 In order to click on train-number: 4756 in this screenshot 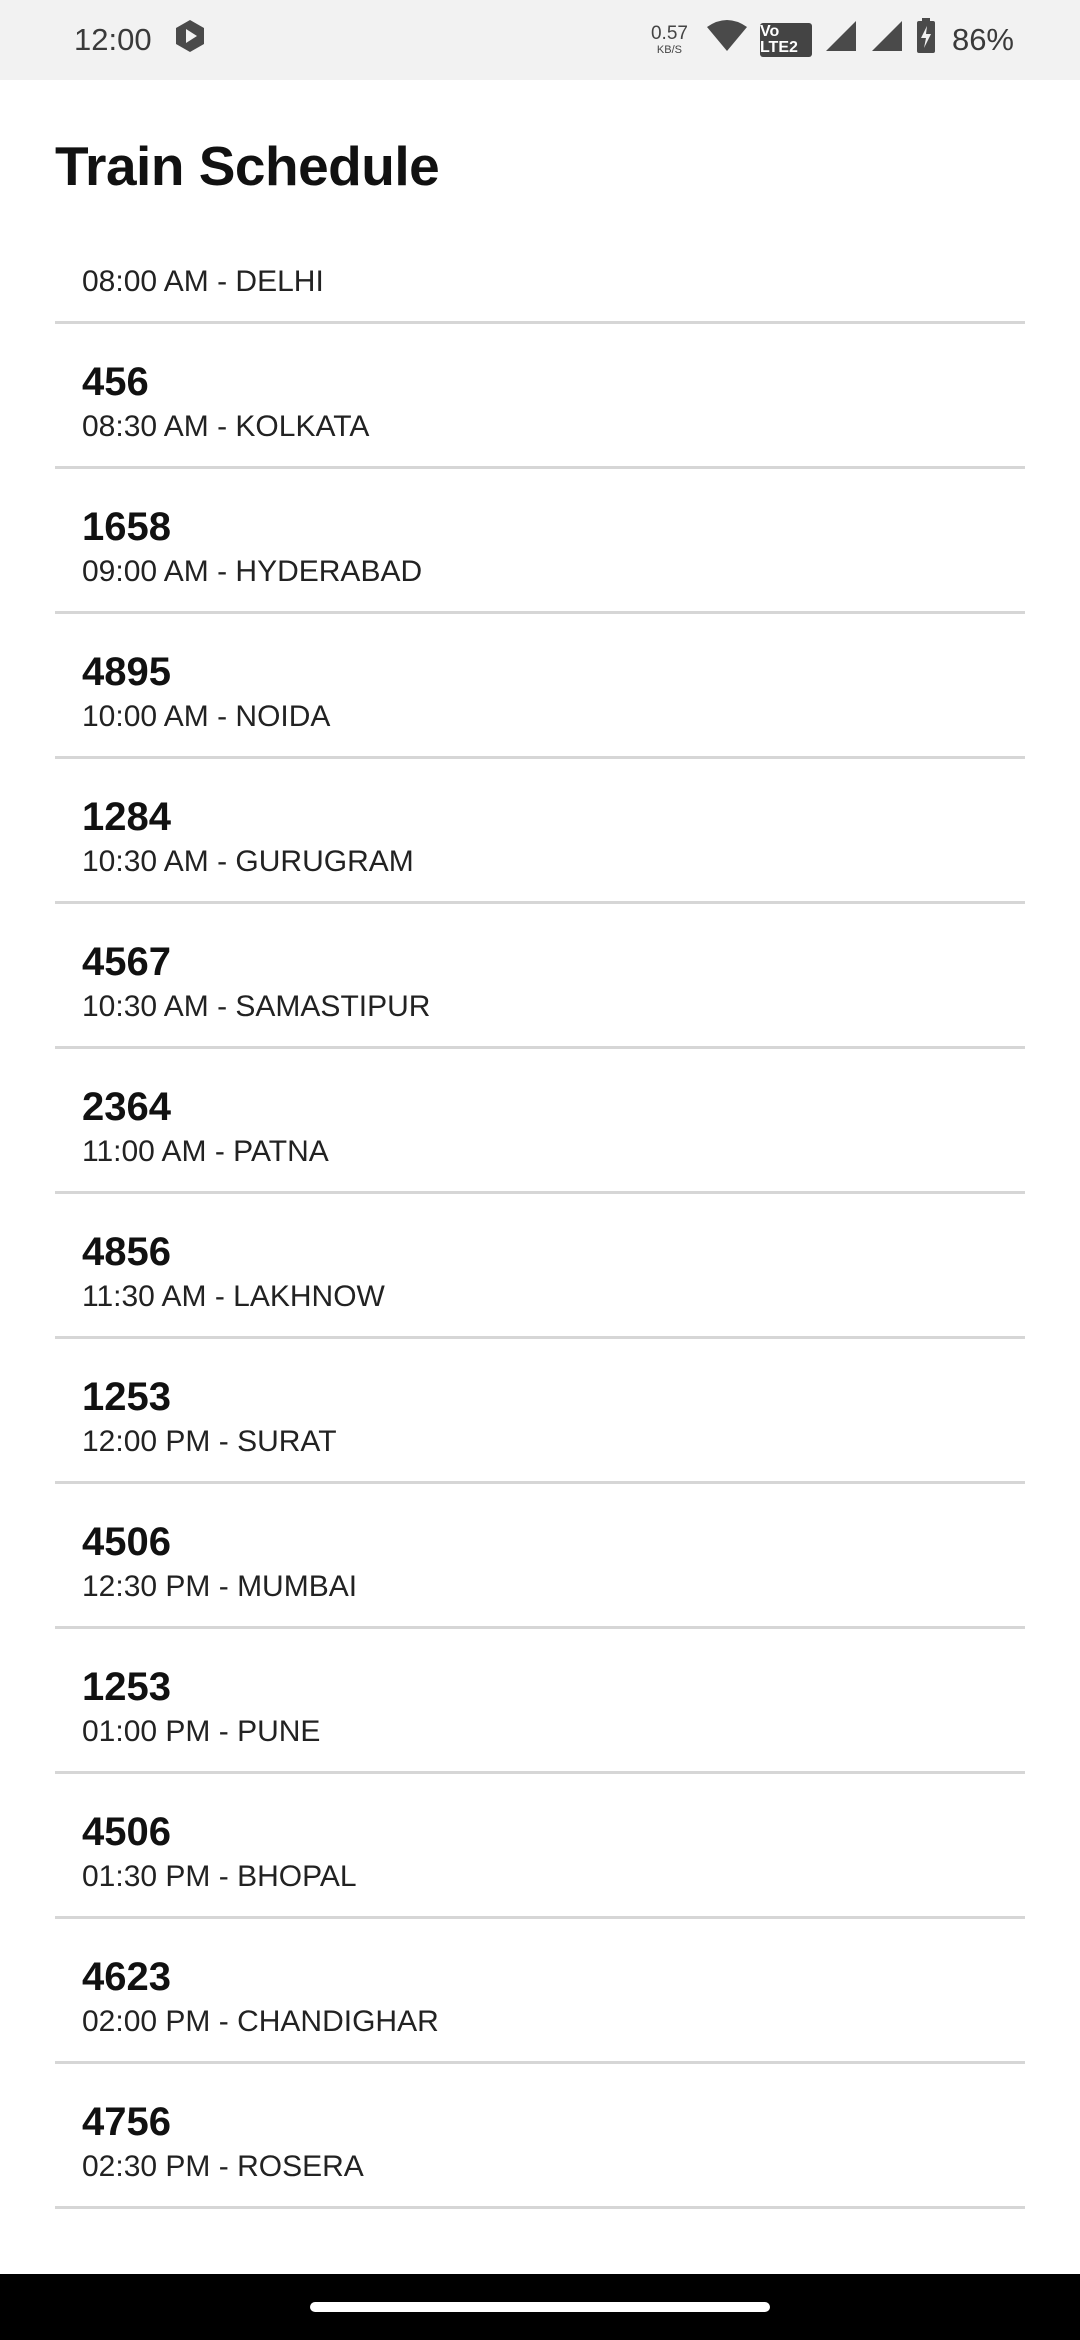, I will do `click(126, 2122)`.